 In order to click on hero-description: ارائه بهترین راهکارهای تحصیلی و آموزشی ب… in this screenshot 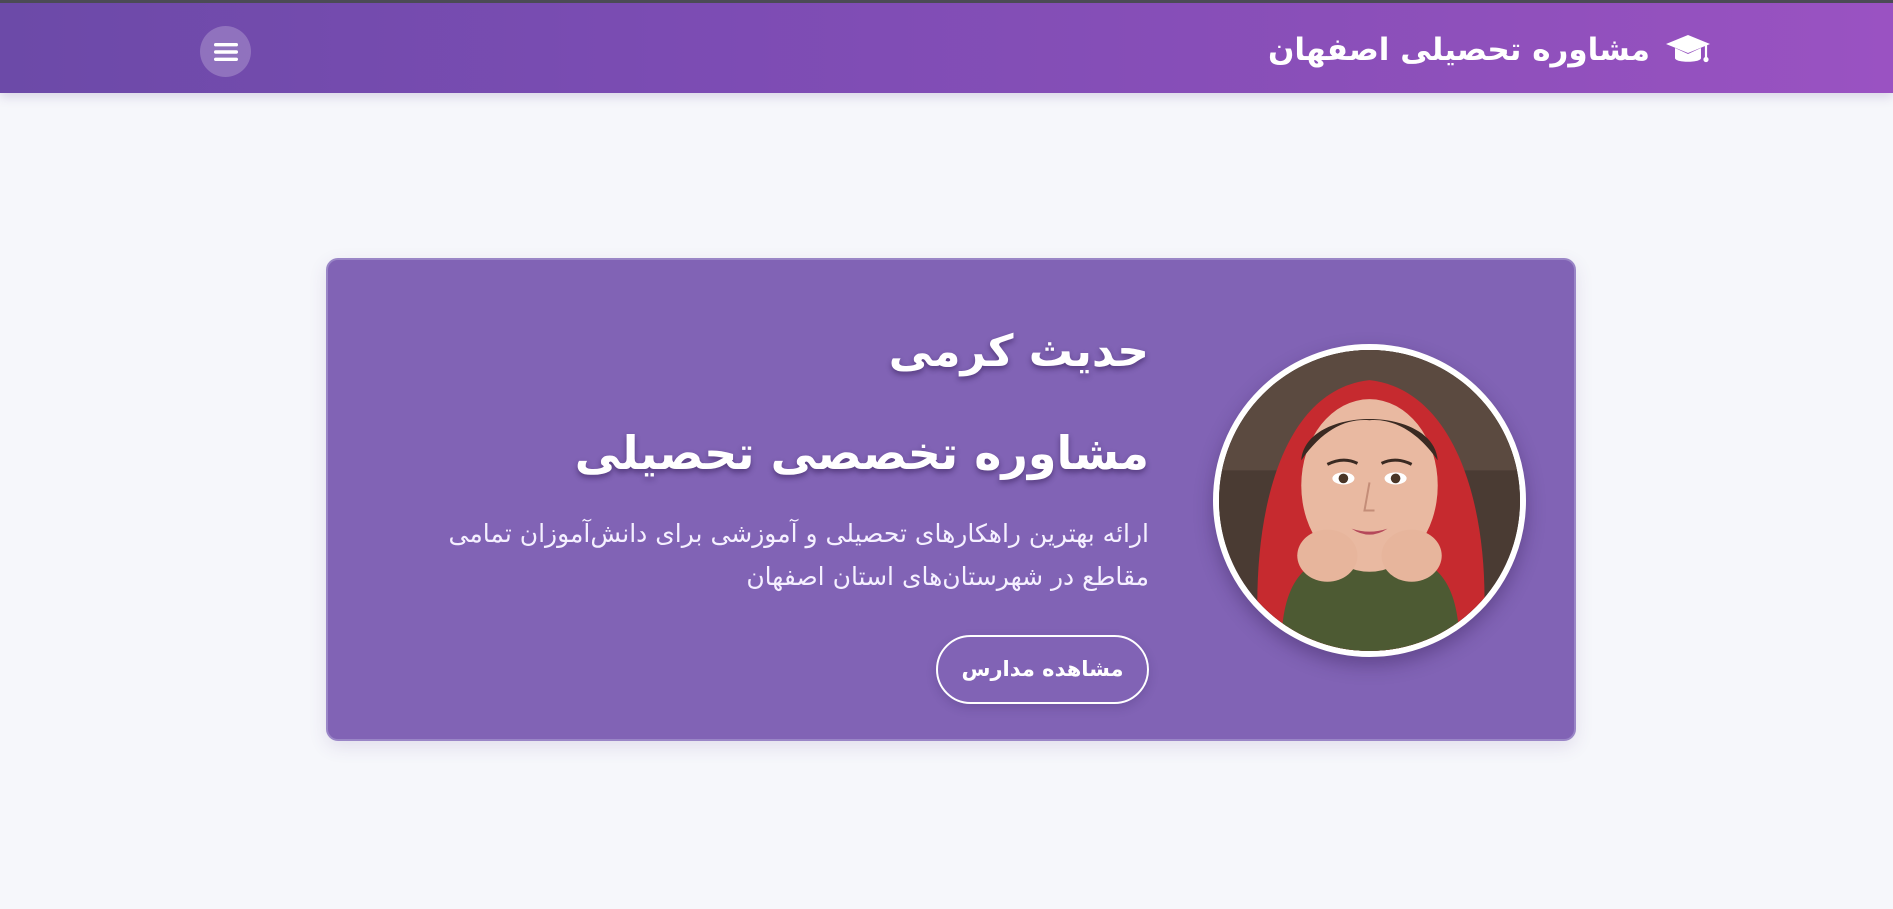, I will do `click(798, 555)`.